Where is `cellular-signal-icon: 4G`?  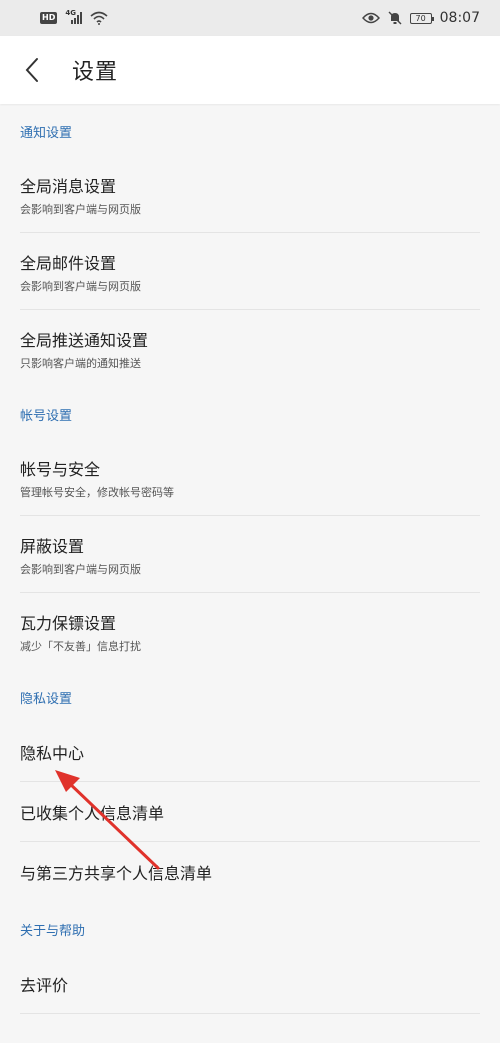 cellular-signal-icon: 4G is located at coordinates (74, 16).